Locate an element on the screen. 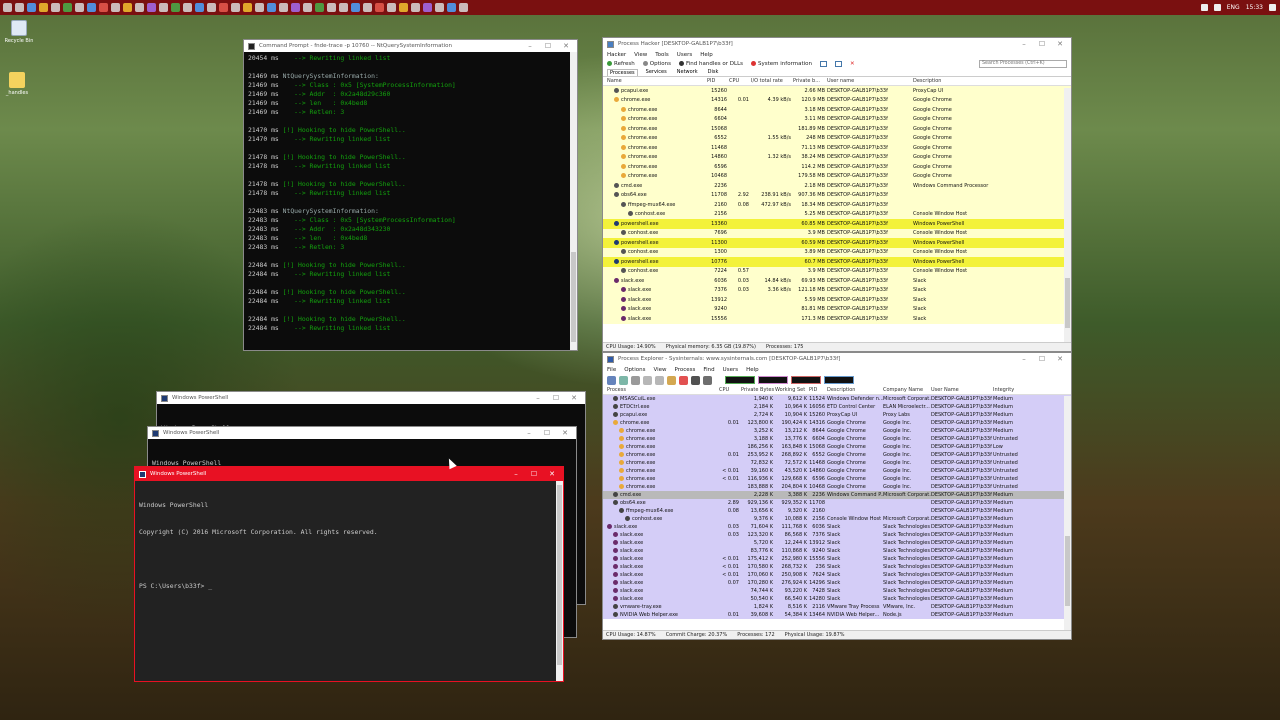 This screenshot has width=1280, height=720. dll-view-icon is located at coordinates (659, 380).